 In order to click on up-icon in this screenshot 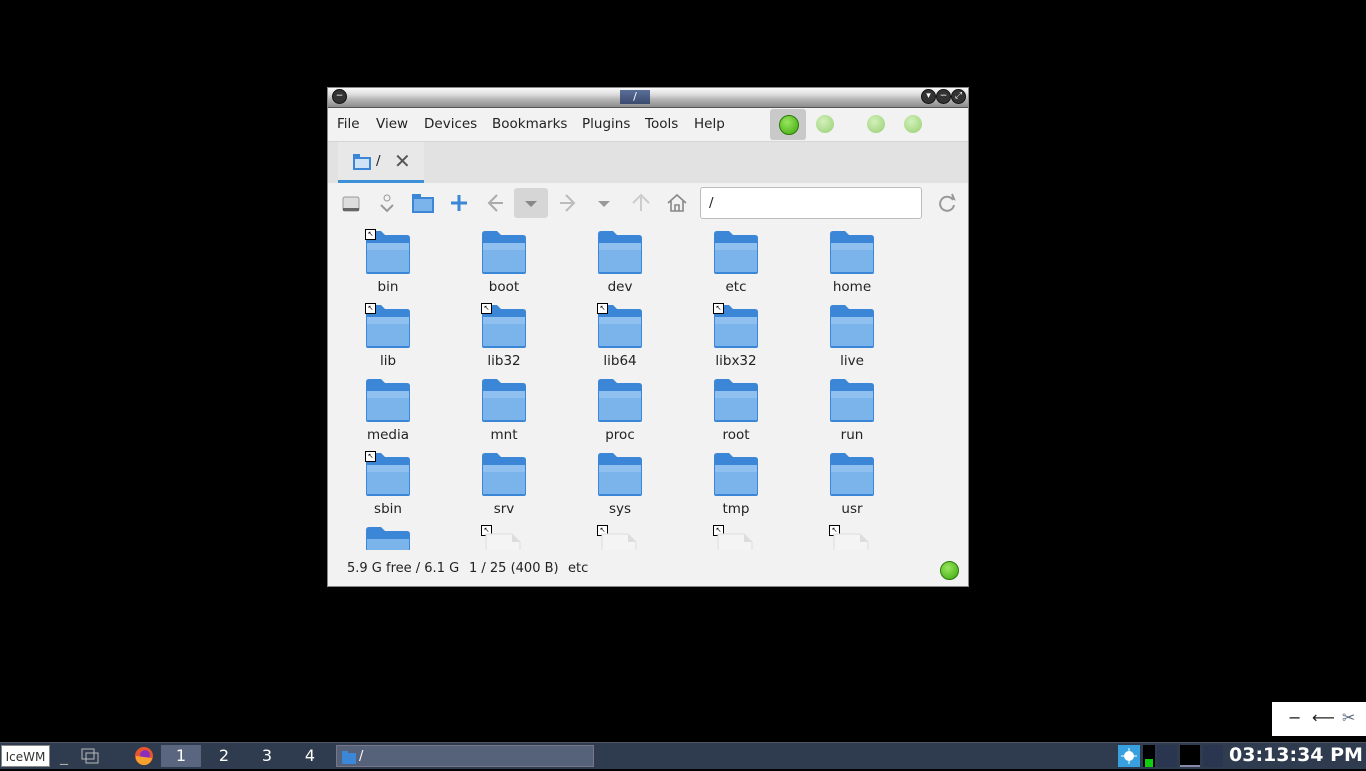, I will do `click(641, 203)`.